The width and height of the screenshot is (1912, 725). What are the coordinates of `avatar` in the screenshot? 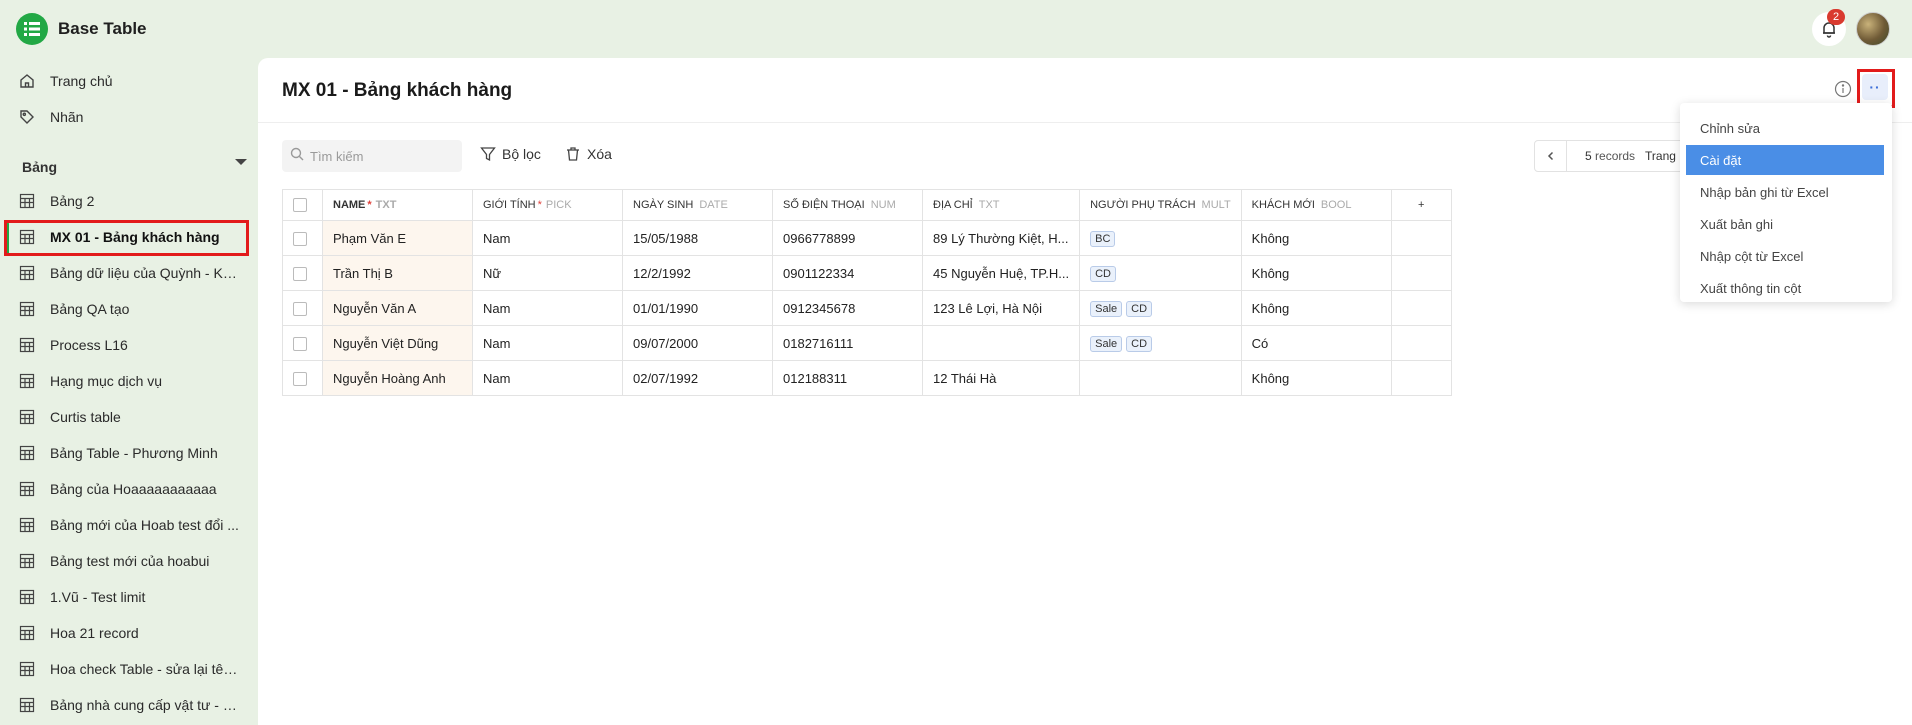 It's located at (1873, 29).